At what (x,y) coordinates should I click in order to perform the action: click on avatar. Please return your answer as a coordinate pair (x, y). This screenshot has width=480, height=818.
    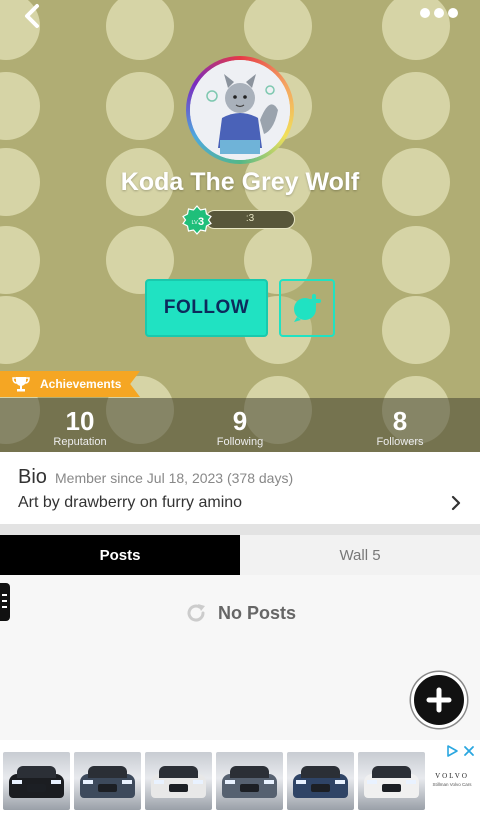
    Looking at the image, I should click on (240, 110).